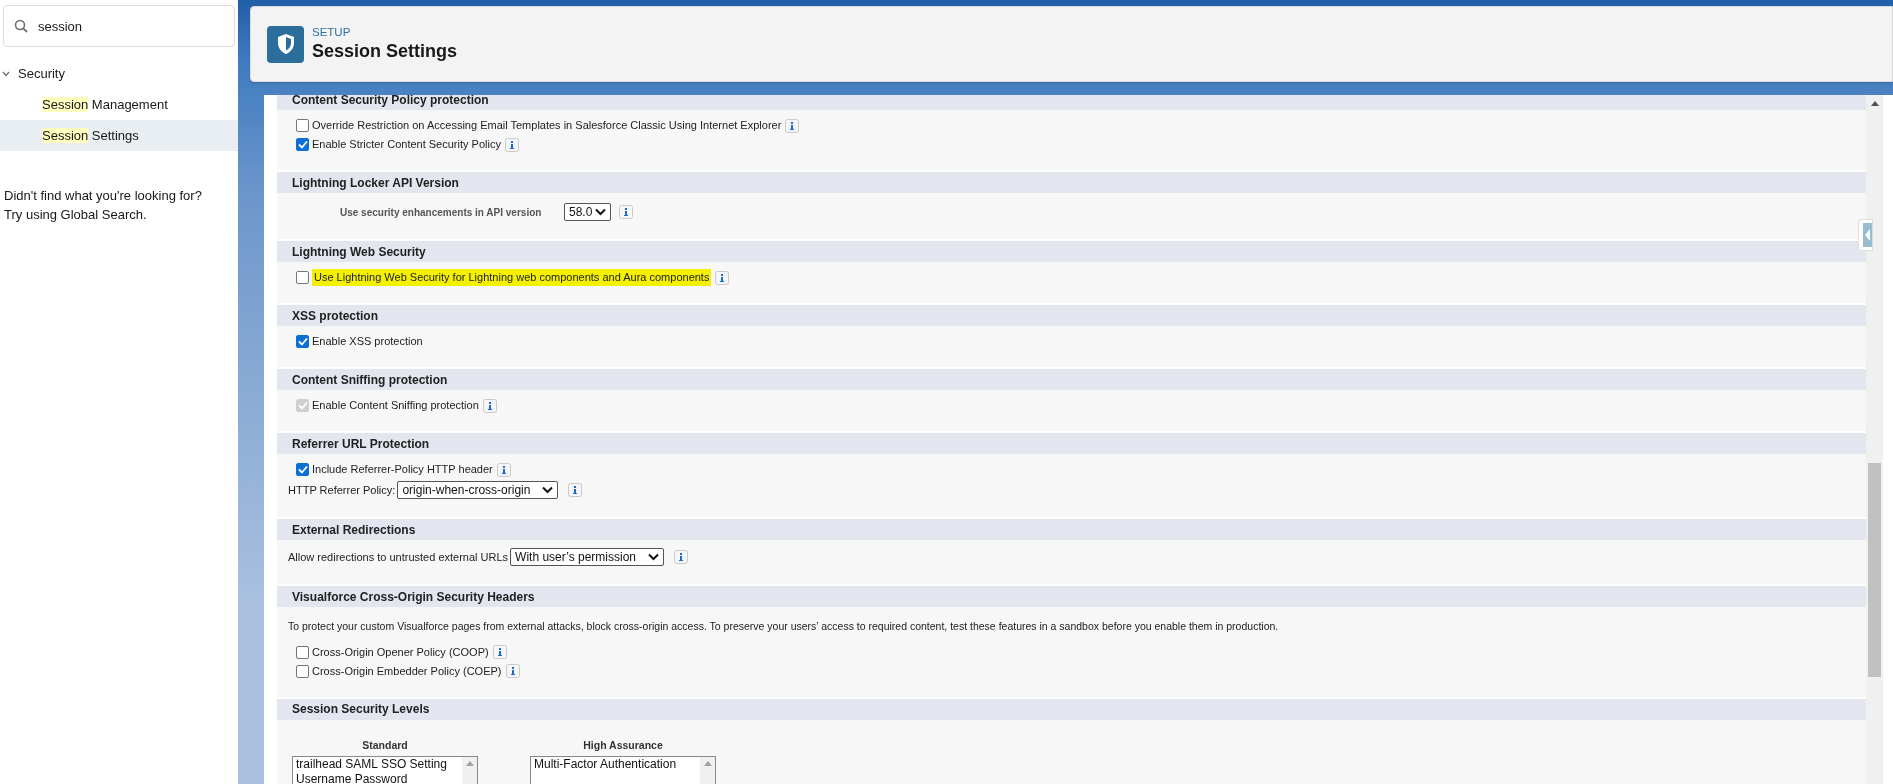  What do you see at coordinates (342, 490) in the screenshot?
I see `field-label: HTTP Referrer Policy:` at bounding box center [342, 490].